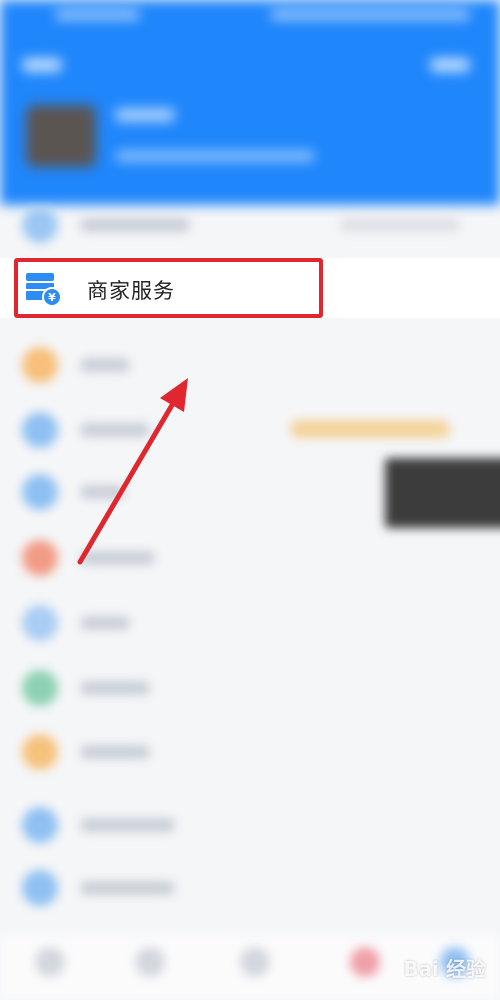 This screenshot has width=500, height=1000. I want to click on status-bar, so click(250, 15).